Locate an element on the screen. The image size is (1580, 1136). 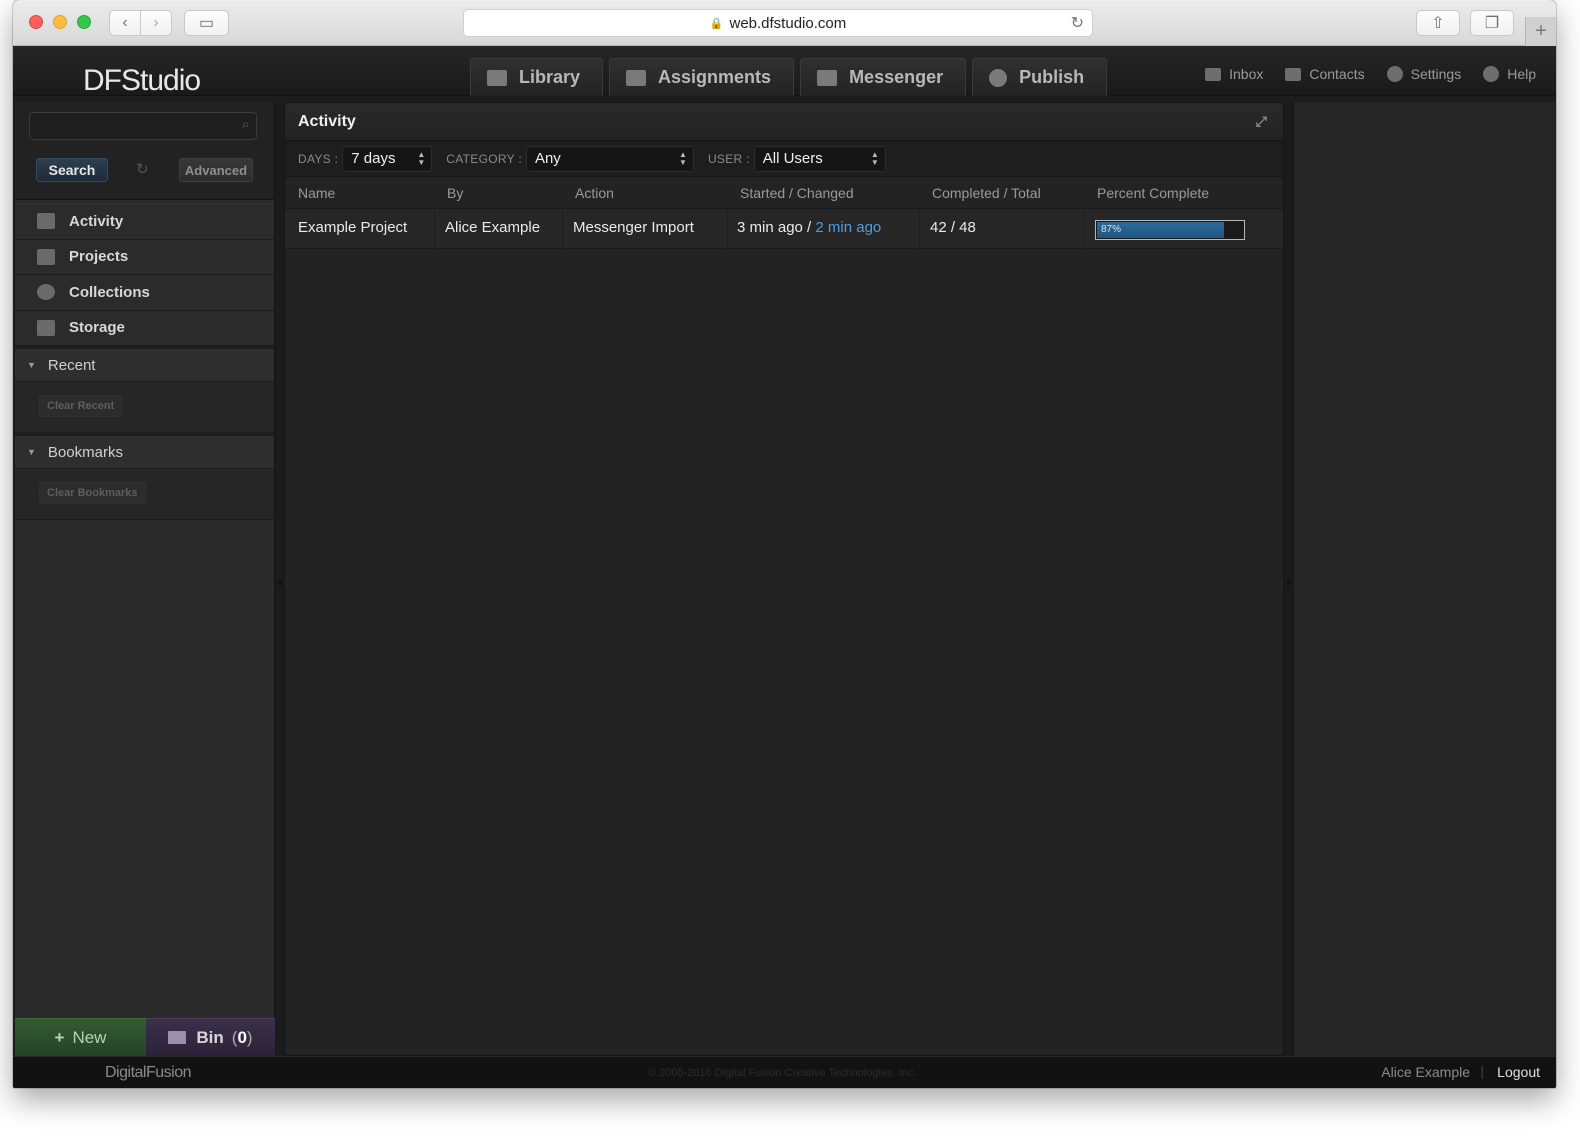
expand-icon: ⤢ is located at coordinates (1261, 121).